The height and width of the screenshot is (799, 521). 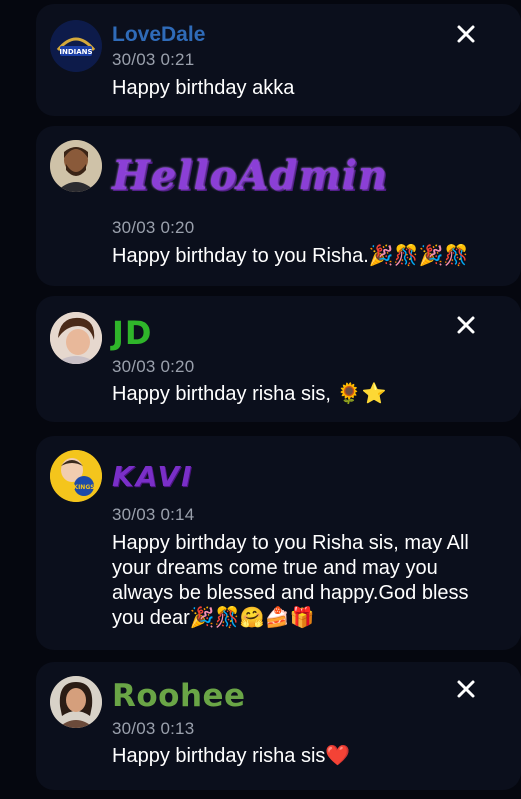 I want to click on message-text: Happy birthday akka, so click(x=203, y=88).